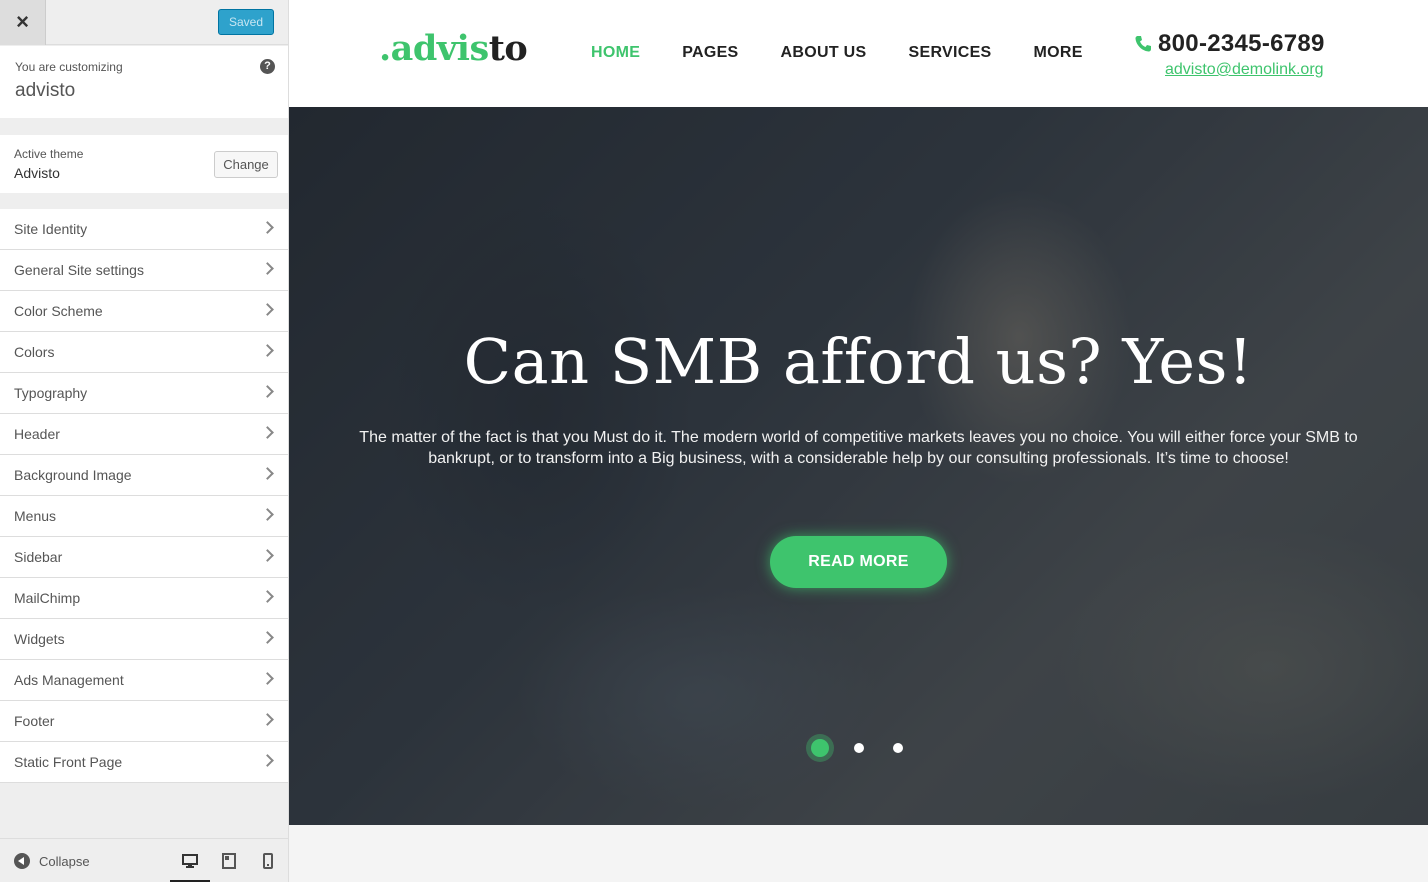 This screenshot has width=1428, height=882. I want to click on mobile-preview-button, so click(268, 865).